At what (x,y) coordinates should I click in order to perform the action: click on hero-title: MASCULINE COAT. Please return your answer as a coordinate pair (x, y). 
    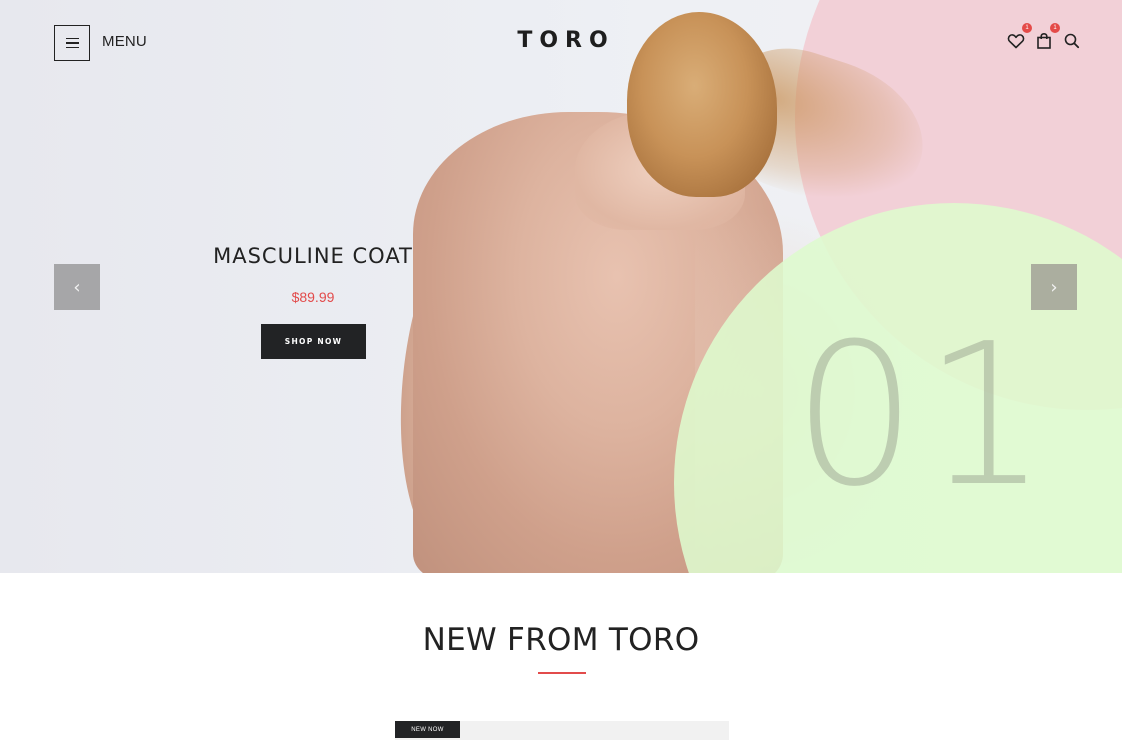
    Looking at the image, I should click on (313, 256).